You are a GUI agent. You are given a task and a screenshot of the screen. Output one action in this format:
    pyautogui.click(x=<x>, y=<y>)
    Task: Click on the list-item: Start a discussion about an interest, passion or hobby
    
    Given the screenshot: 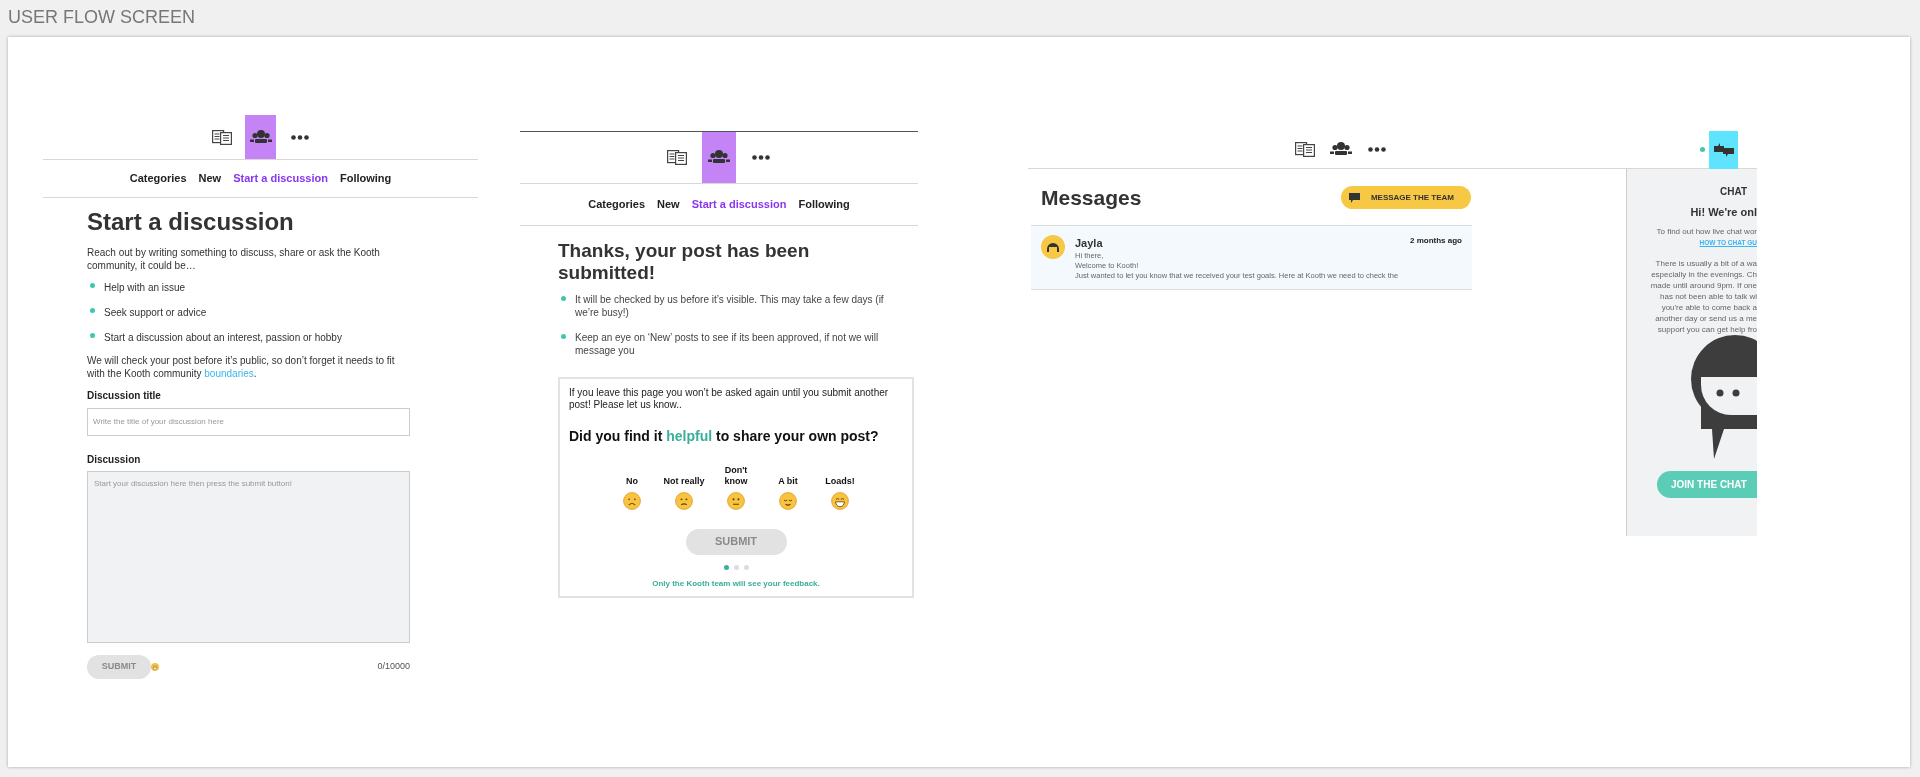 What is the action you would take?
    pyautogui.click(x=223, y=337)
    